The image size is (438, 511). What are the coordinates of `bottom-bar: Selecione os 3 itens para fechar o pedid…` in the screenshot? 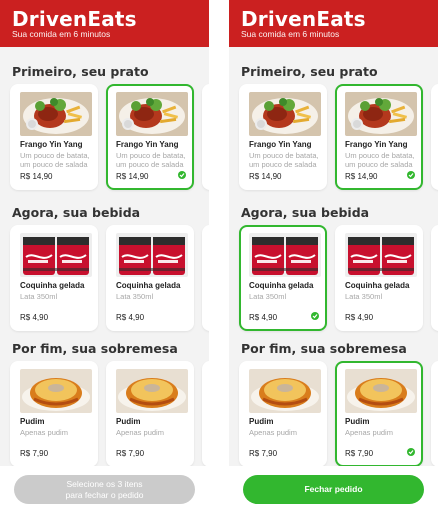 It's located at (104, 488).